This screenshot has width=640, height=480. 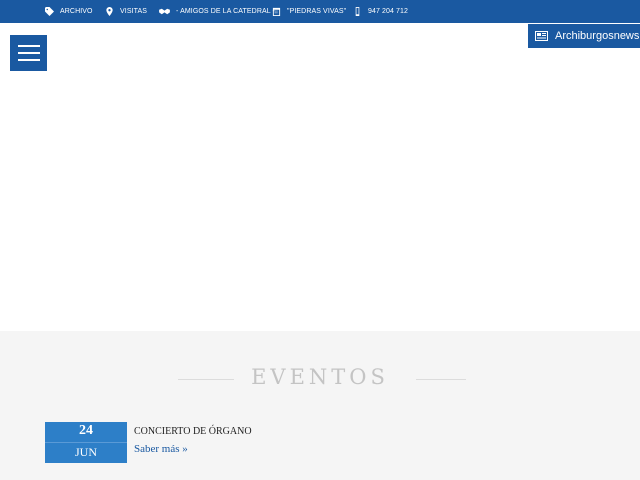 I want to click on tag-icon, so click(x=49, y=11).